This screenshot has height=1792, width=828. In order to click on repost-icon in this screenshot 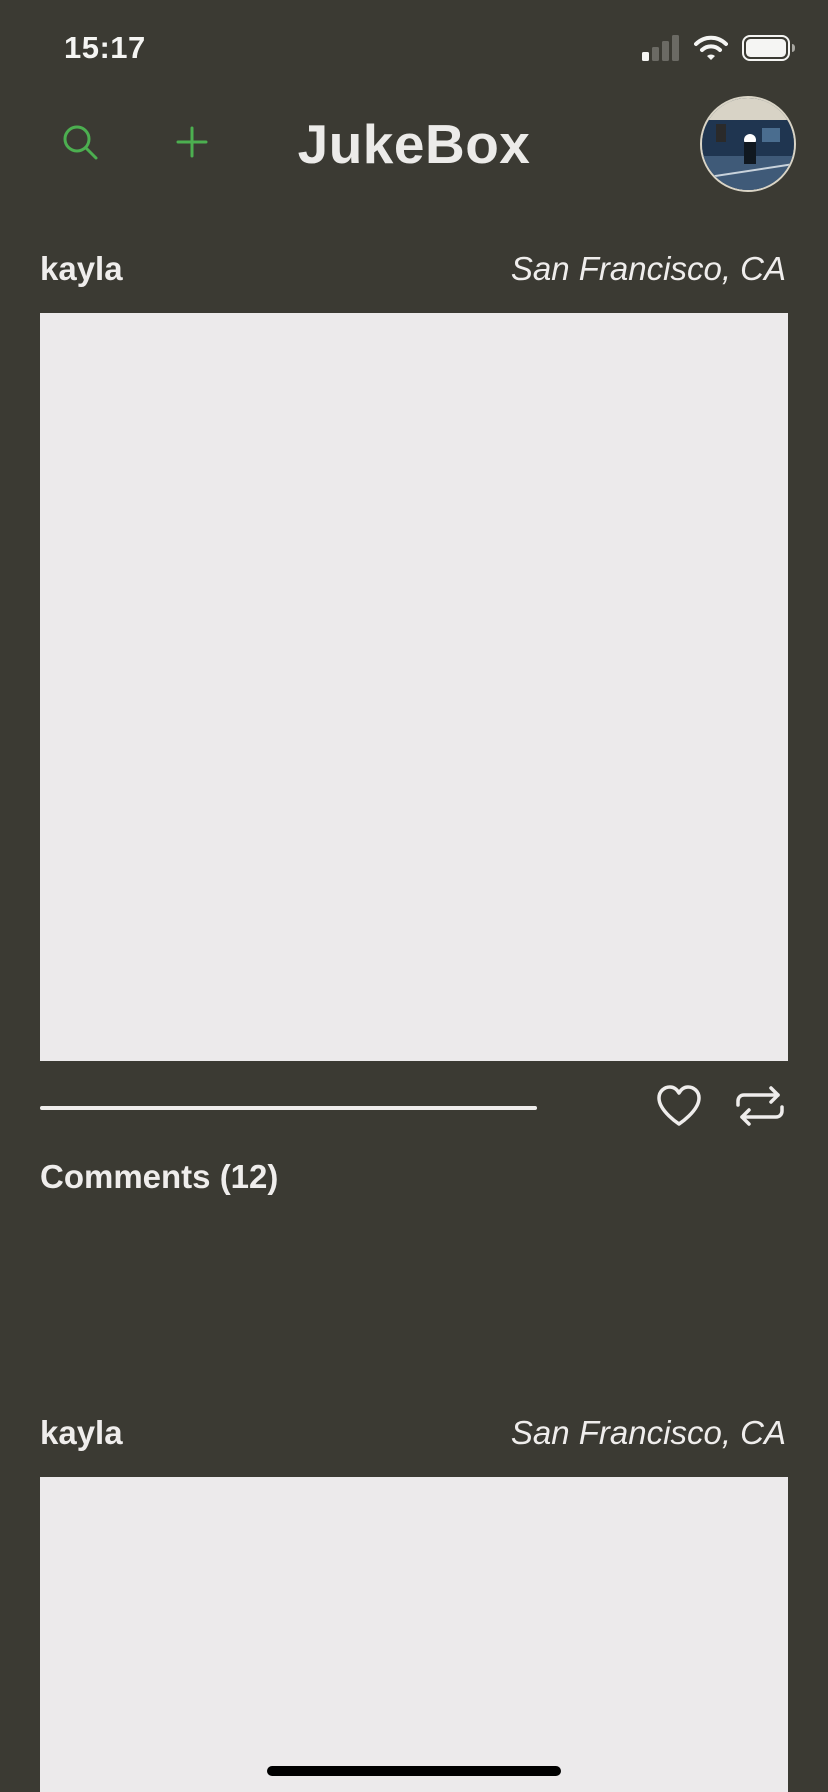, I will do `click(760, 1108)`.